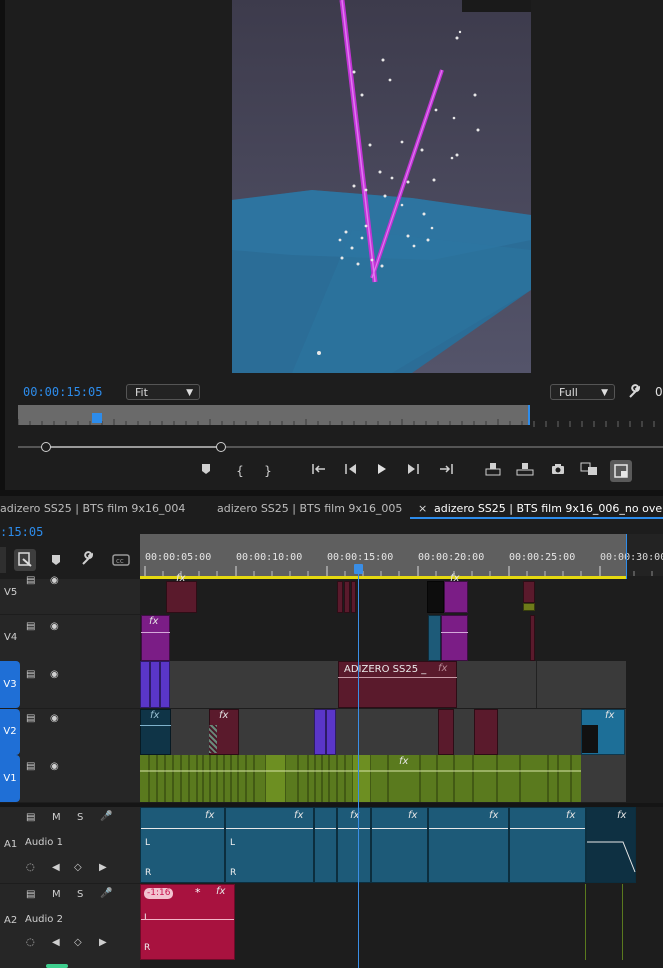  Describe the element at coordinates (11, 844) in the screenshot. I see `track-id-a1: A1` at that location.